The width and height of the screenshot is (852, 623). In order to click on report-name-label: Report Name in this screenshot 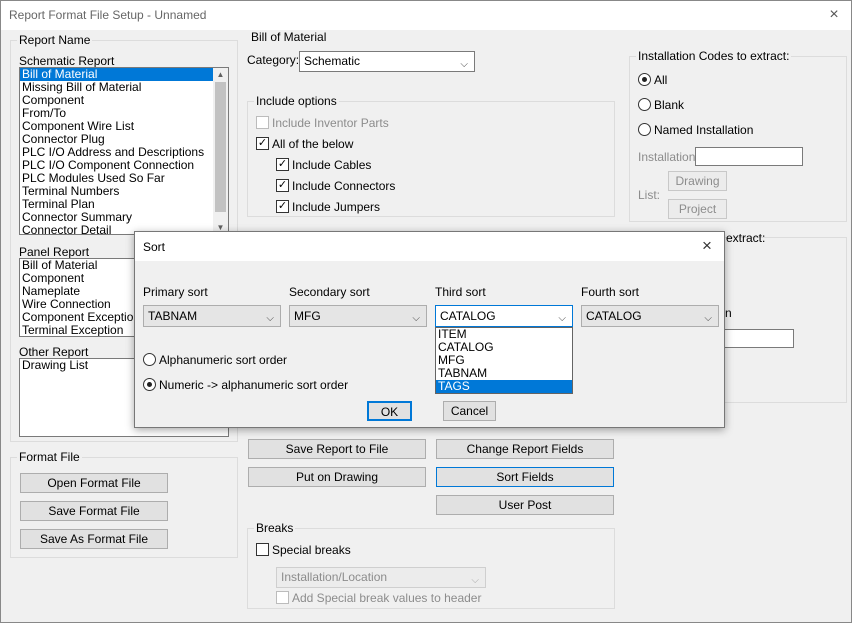, I will do `click(55, 40)`.